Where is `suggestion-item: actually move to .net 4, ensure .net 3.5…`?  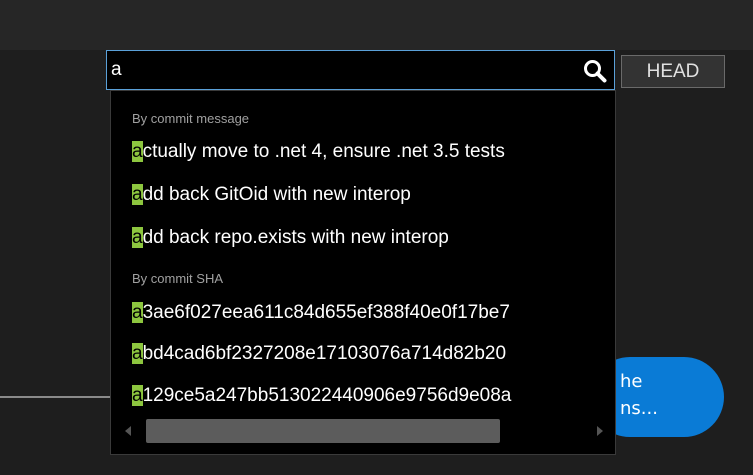 suggestion-item: actually move to .net 4, ensure .net 3.5… is located at coordinates (372, 152).